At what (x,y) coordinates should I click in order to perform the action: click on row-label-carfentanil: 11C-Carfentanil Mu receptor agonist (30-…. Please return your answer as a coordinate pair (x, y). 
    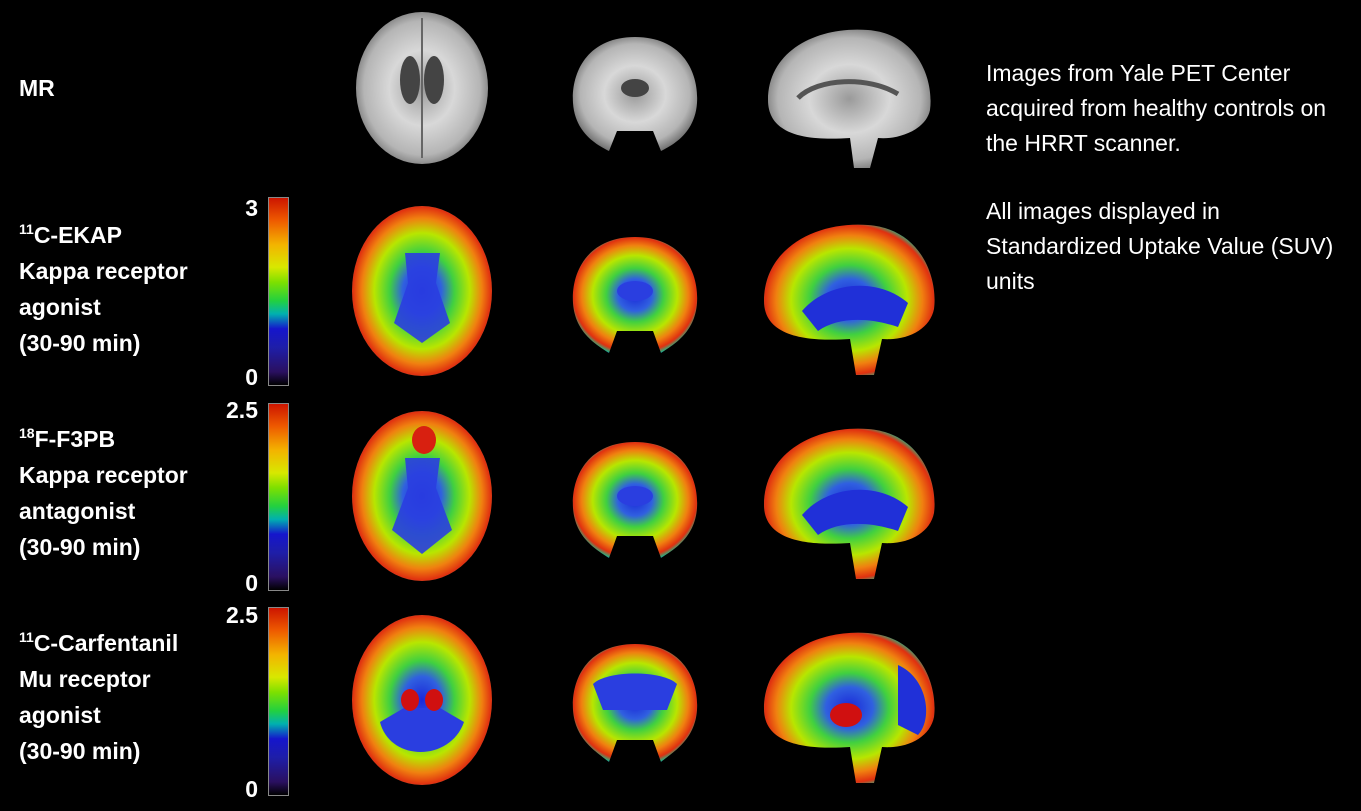
    Looking at the image, I should click on (98, 697).